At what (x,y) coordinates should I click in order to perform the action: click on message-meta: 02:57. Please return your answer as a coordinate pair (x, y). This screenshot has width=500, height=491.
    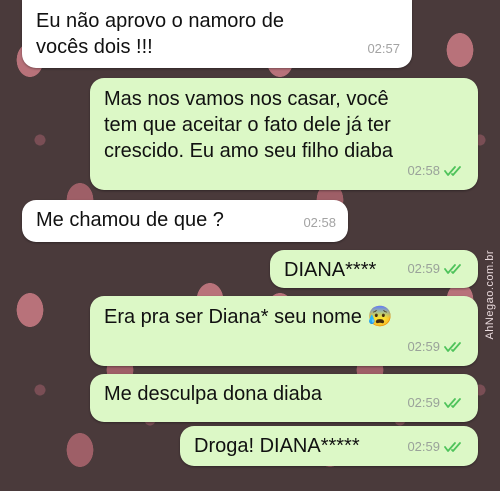
    Looking at the image, I should click on (383, 49).